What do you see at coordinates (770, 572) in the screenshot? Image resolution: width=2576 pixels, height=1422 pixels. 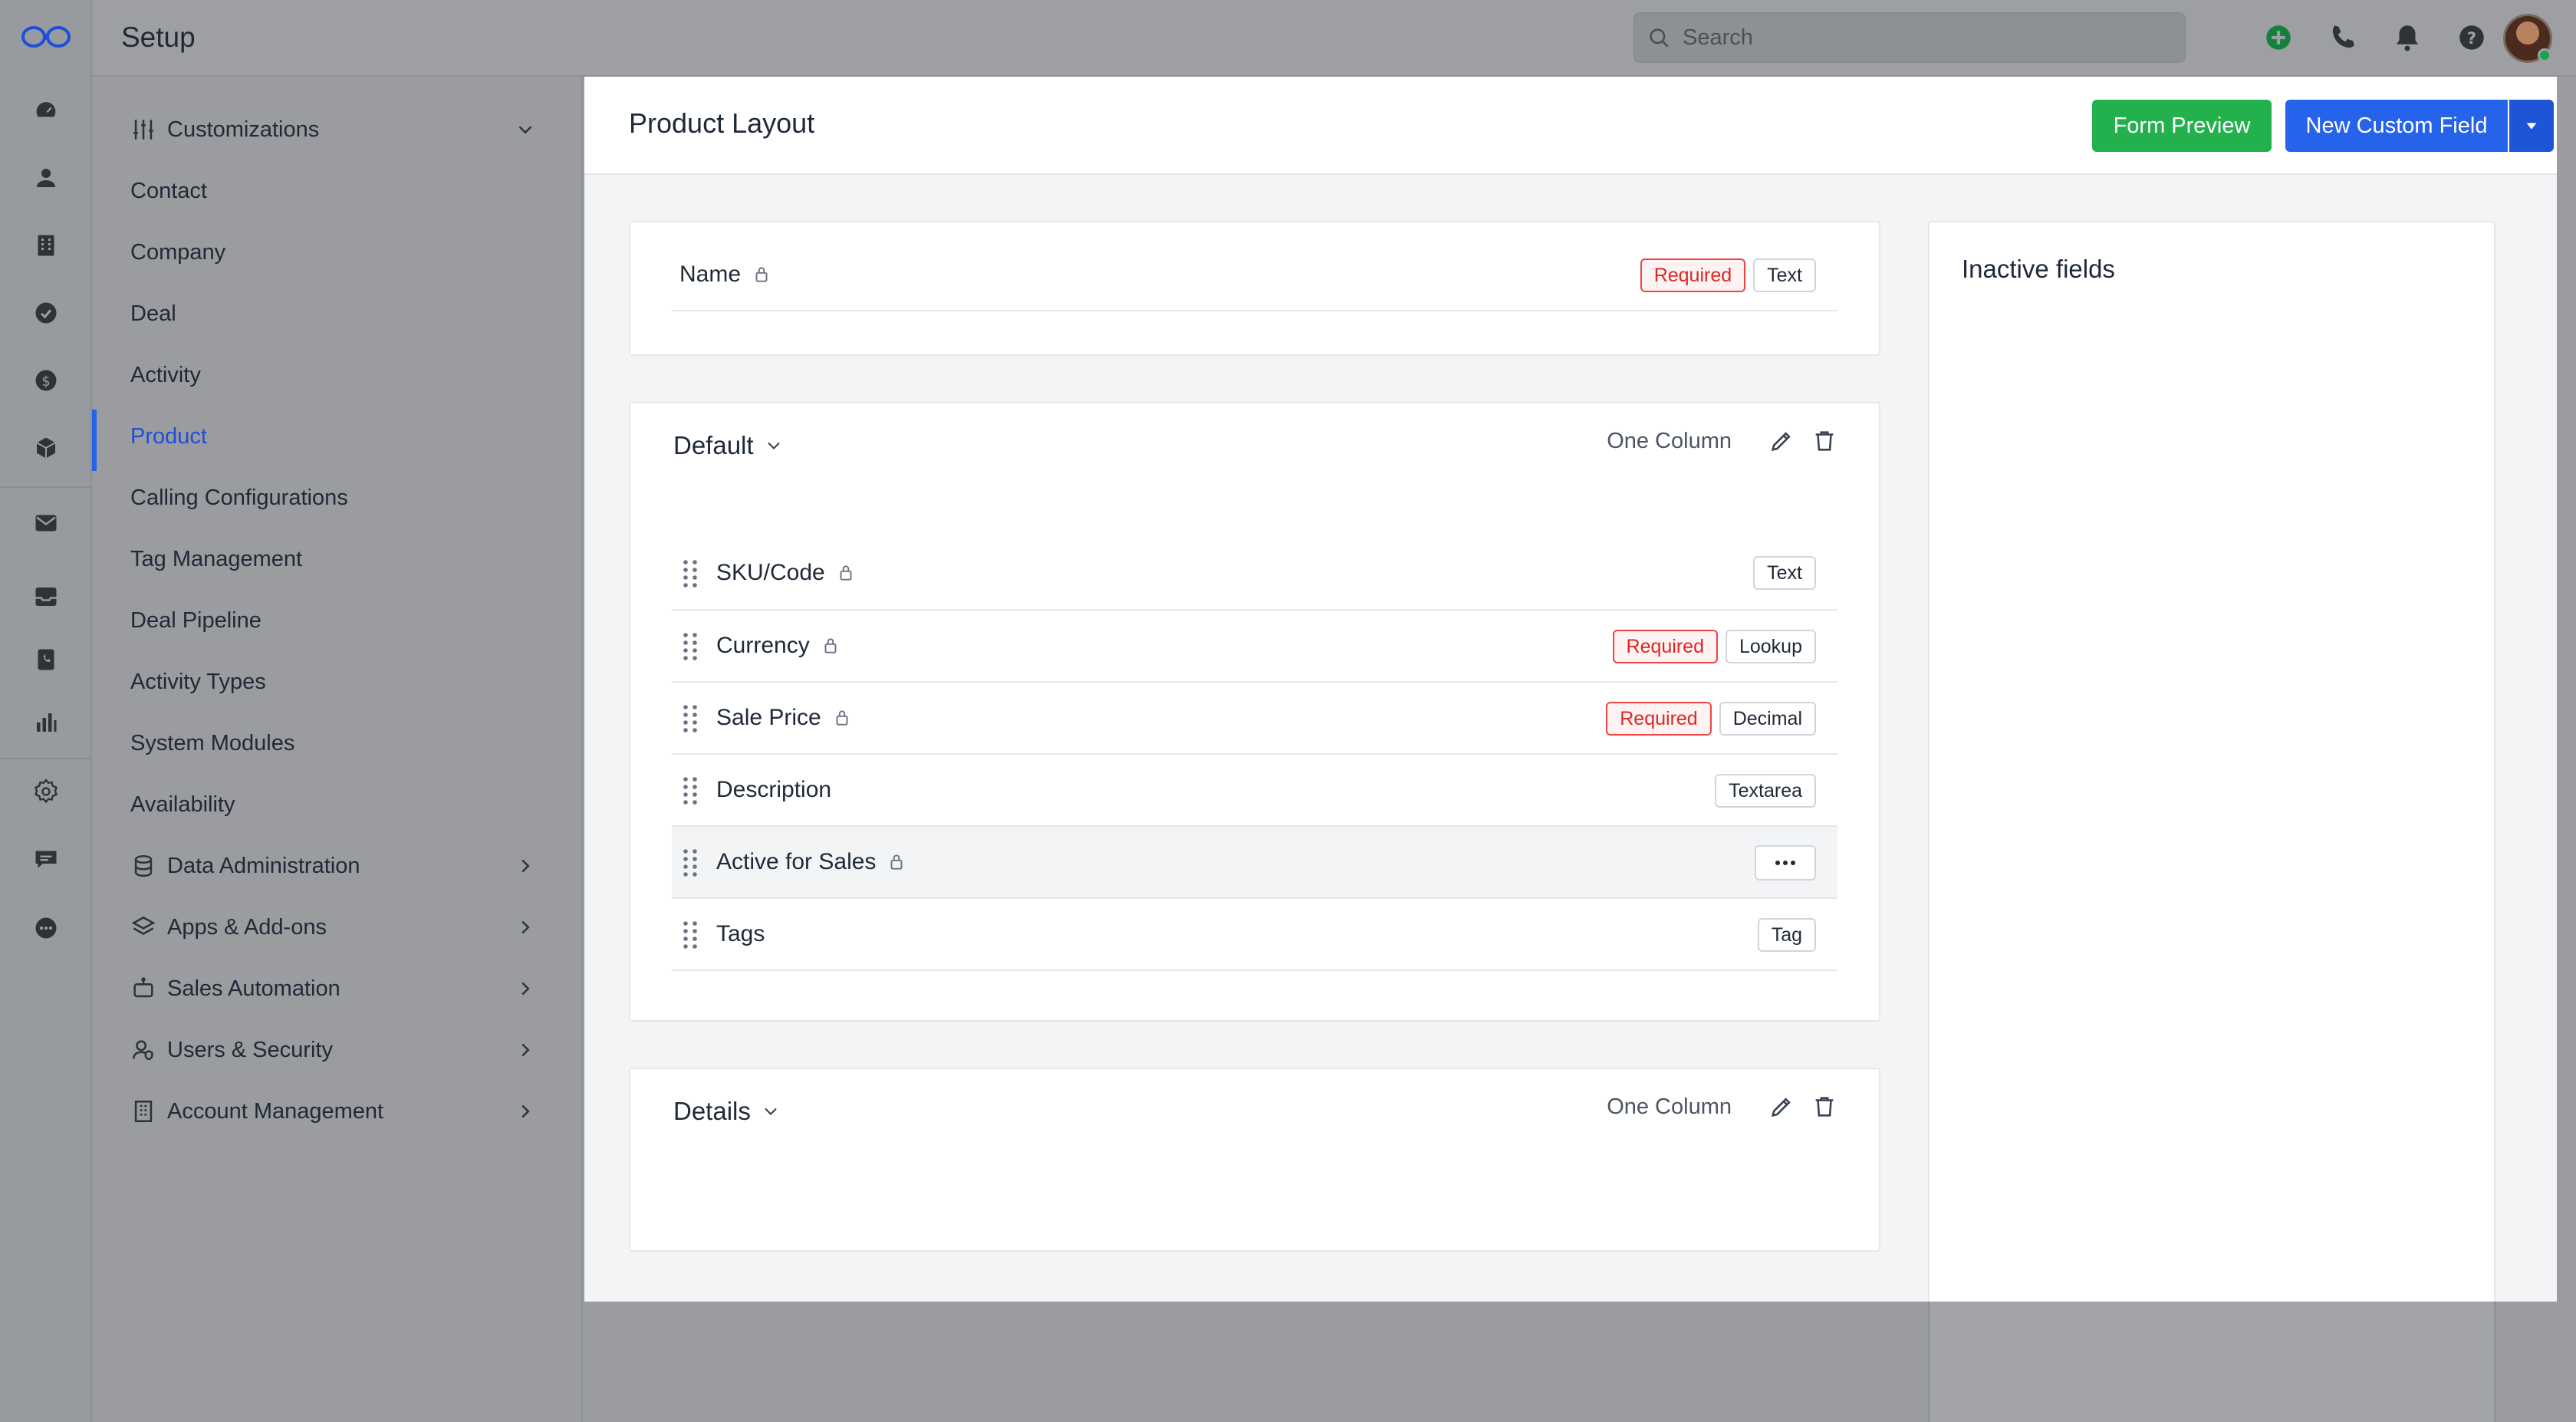 I see `field-label: SKU/Code` at bounding box center [770, 572].